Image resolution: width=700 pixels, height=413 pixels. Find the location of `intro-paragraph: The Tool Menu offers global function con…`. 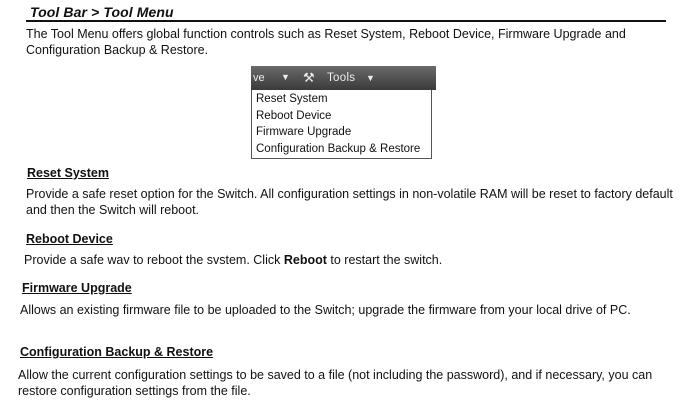

intro-paragraph: The Tool Menu offers global function con… is located at coordinates (326, 42).